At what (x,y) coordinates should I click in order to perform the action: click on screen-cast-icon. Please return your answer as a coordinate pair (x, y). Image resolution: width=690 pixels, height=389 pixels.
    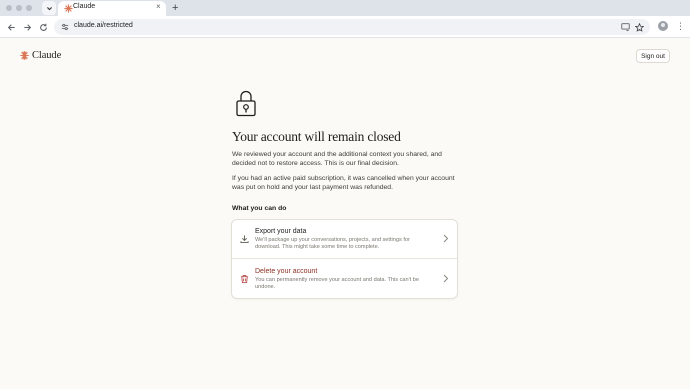
    Looking at the image, I should click on (625, 27).